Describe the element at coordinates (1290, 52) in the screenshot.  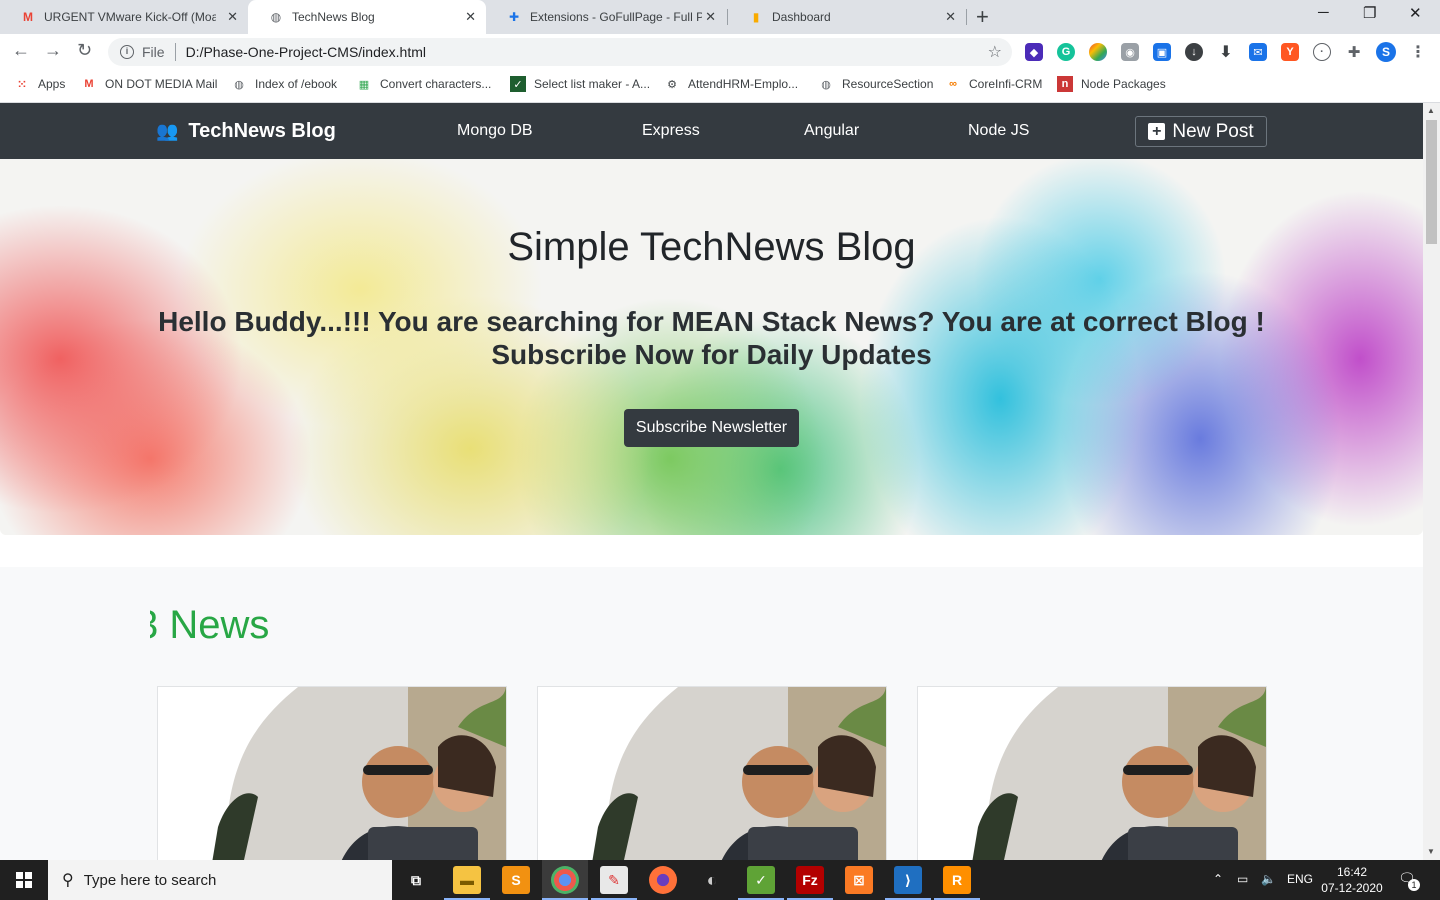
I see `yandex-icon: Y` at that location.